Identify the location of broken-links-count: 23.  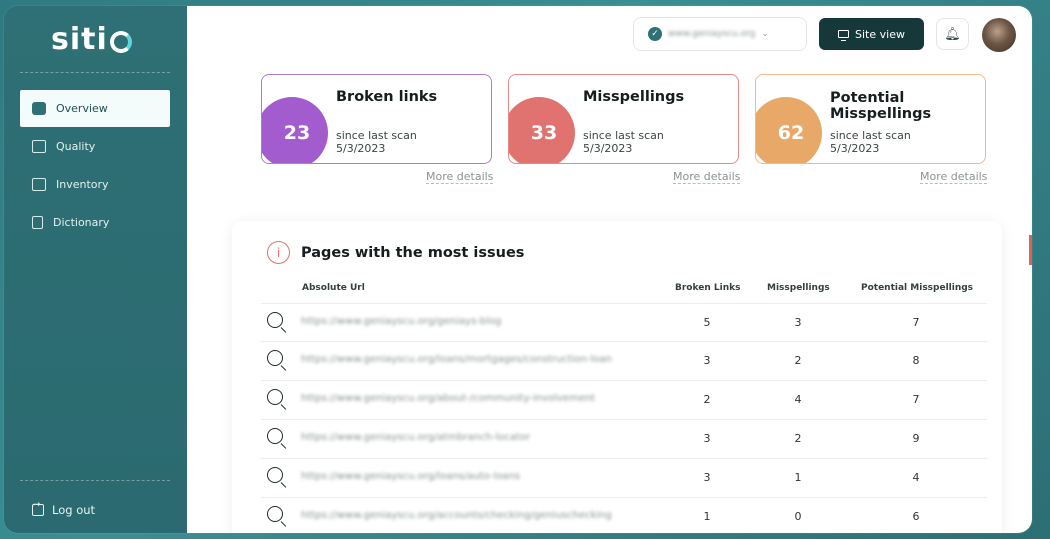
(295, 130).